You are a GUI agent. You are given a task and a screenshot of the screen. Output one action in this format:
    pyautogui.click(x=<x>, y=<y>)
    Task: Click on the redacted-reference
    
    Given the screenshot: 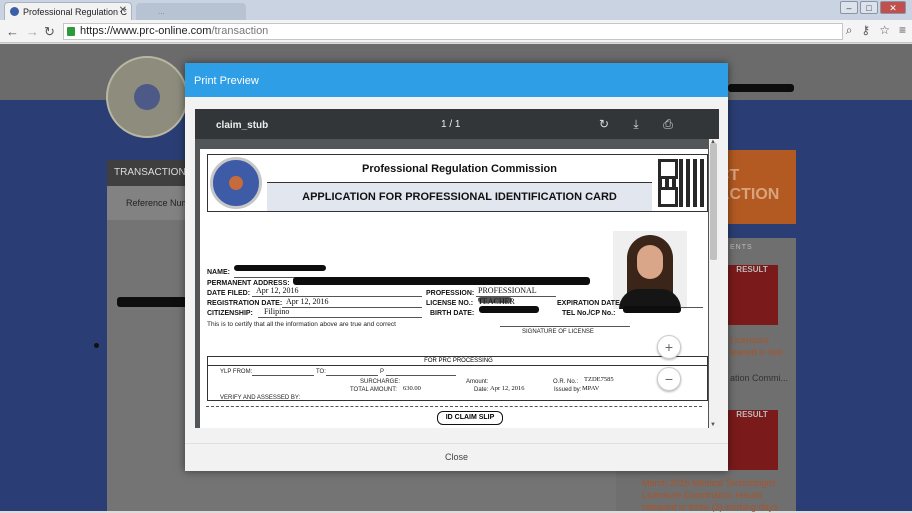 What is the action you would take?
    pyautogui.click(x=152, y=302)
    